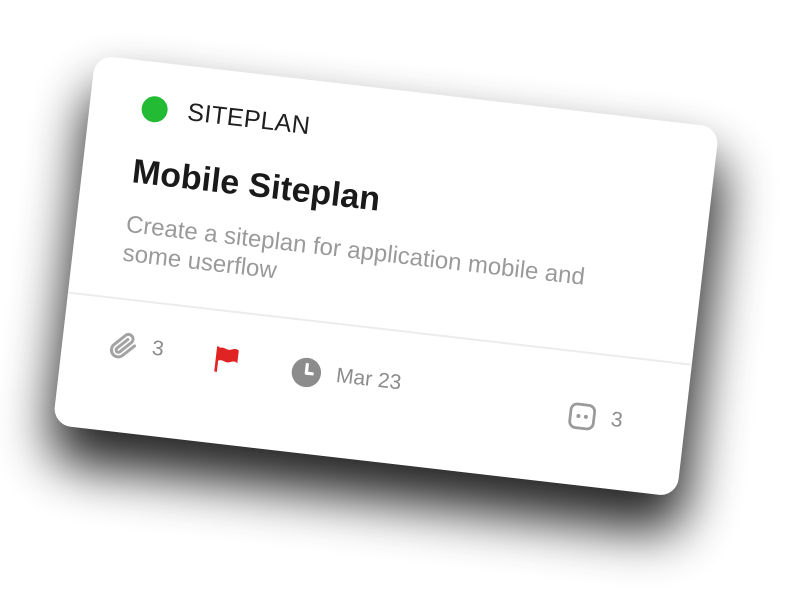 The image size is (794, 609). Describe the element at coordinates (155, 109) in the screenshot. I see `status-dot` at that location.